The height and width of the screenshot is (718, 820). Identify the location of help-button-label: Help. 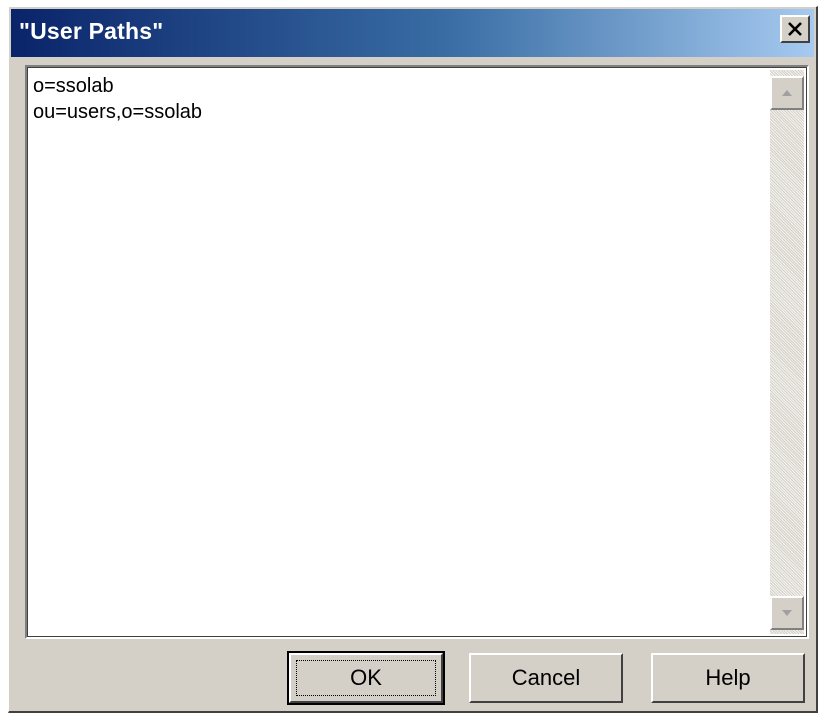
(728, 677).